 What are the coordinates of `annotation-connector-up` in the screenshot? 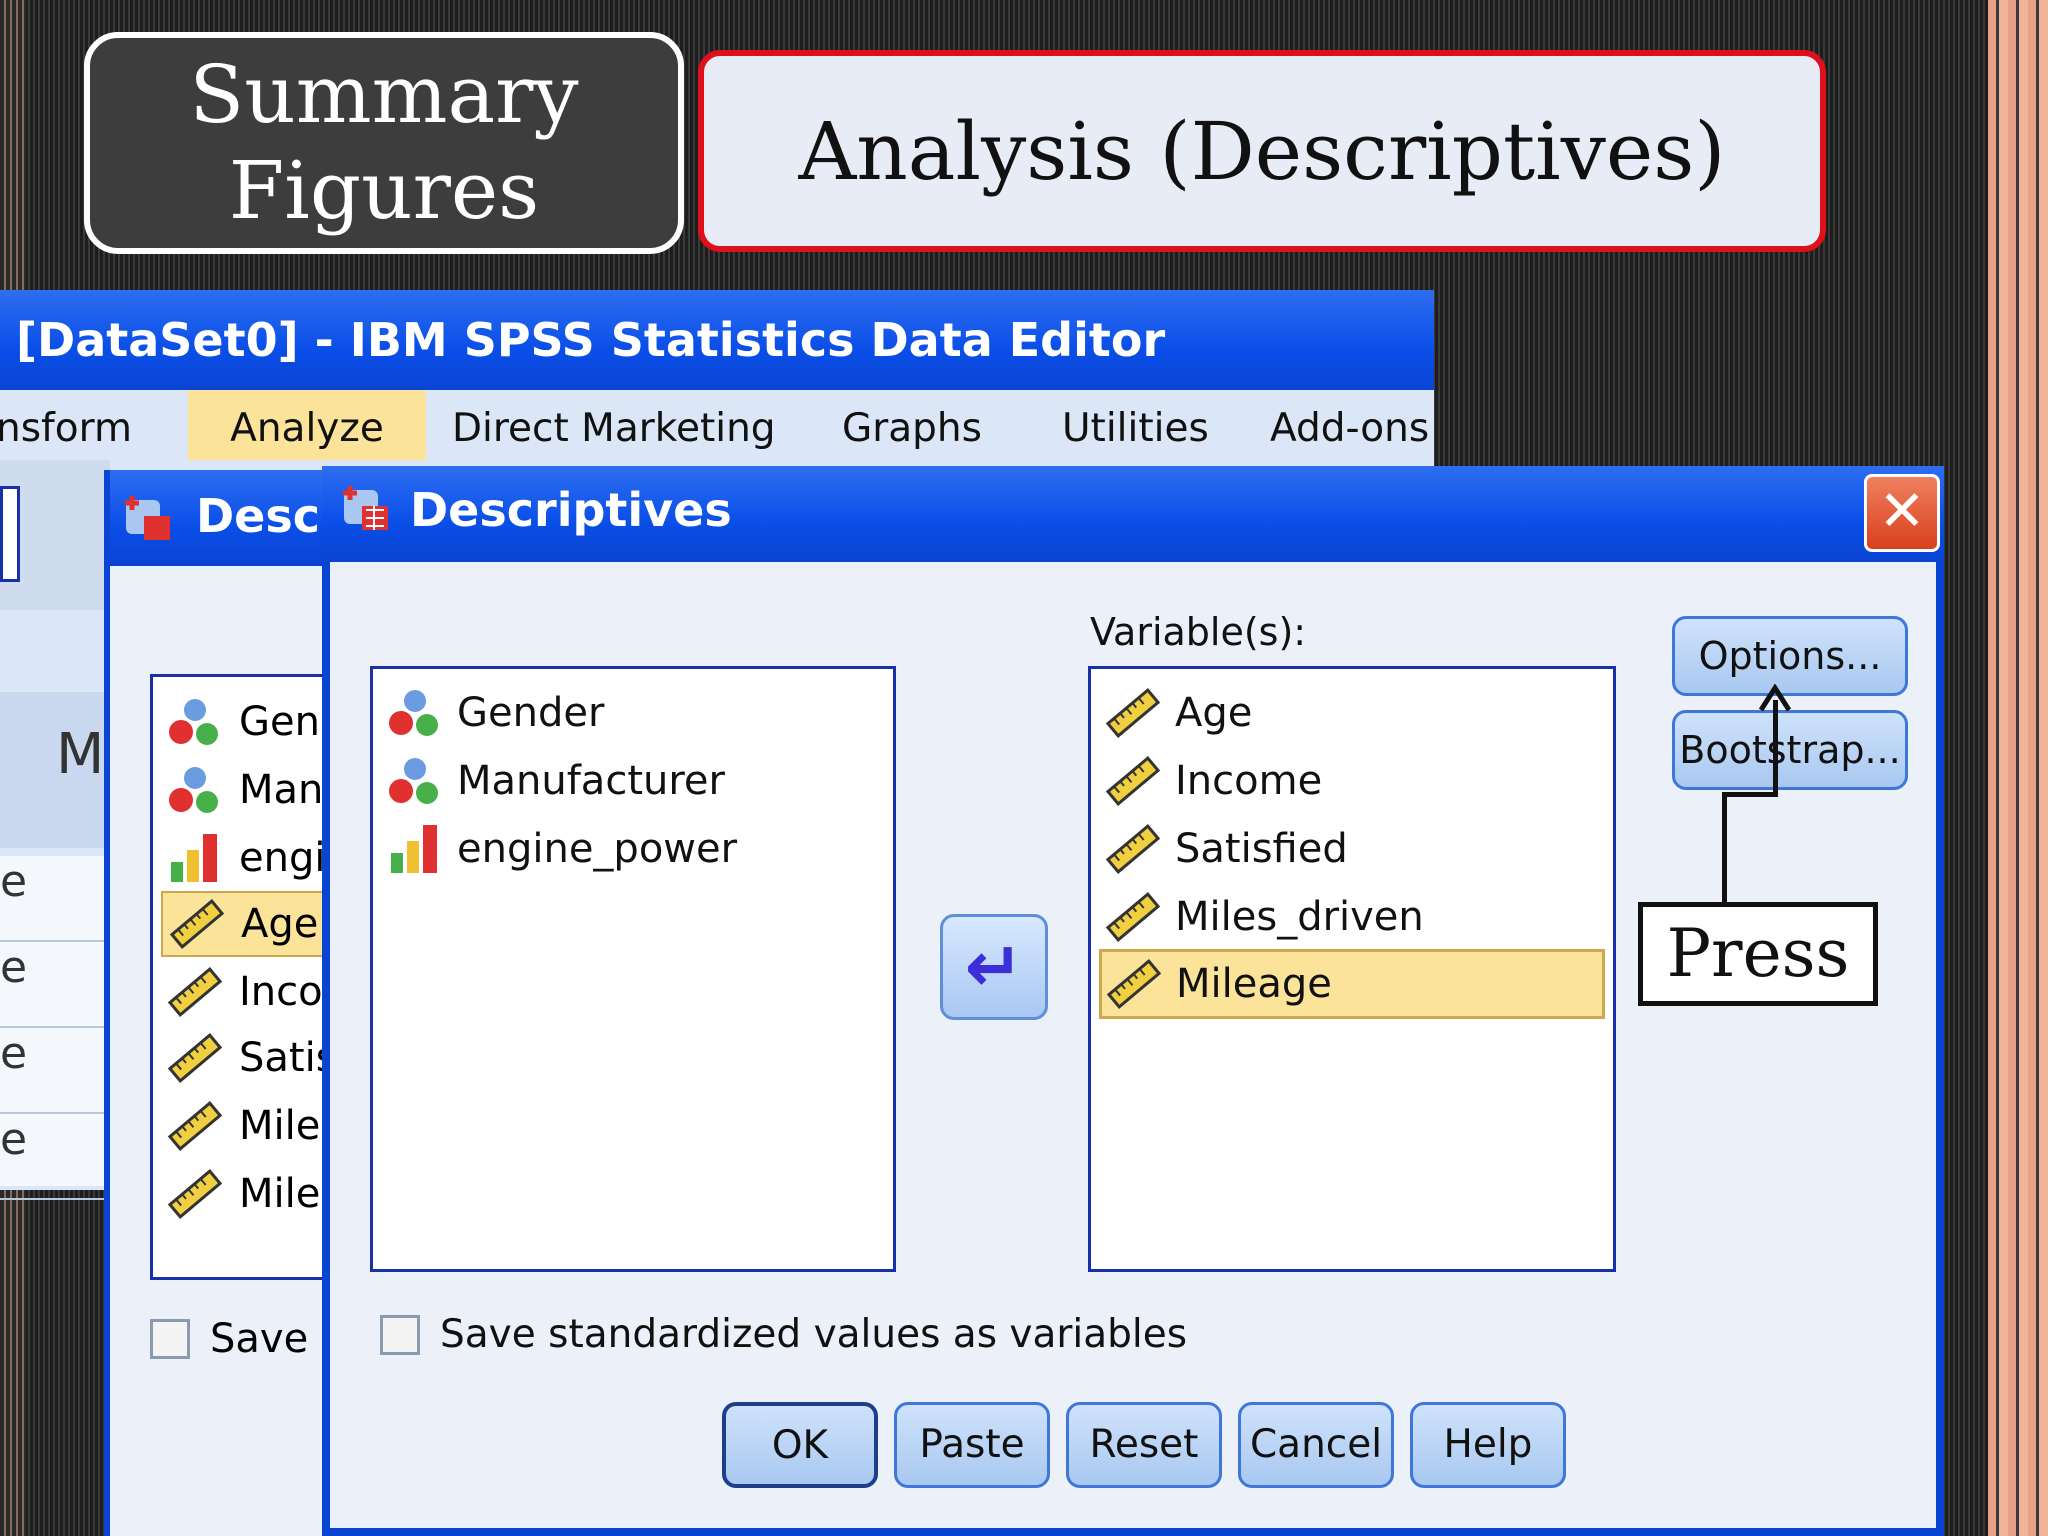 It's located at (1775, 748).